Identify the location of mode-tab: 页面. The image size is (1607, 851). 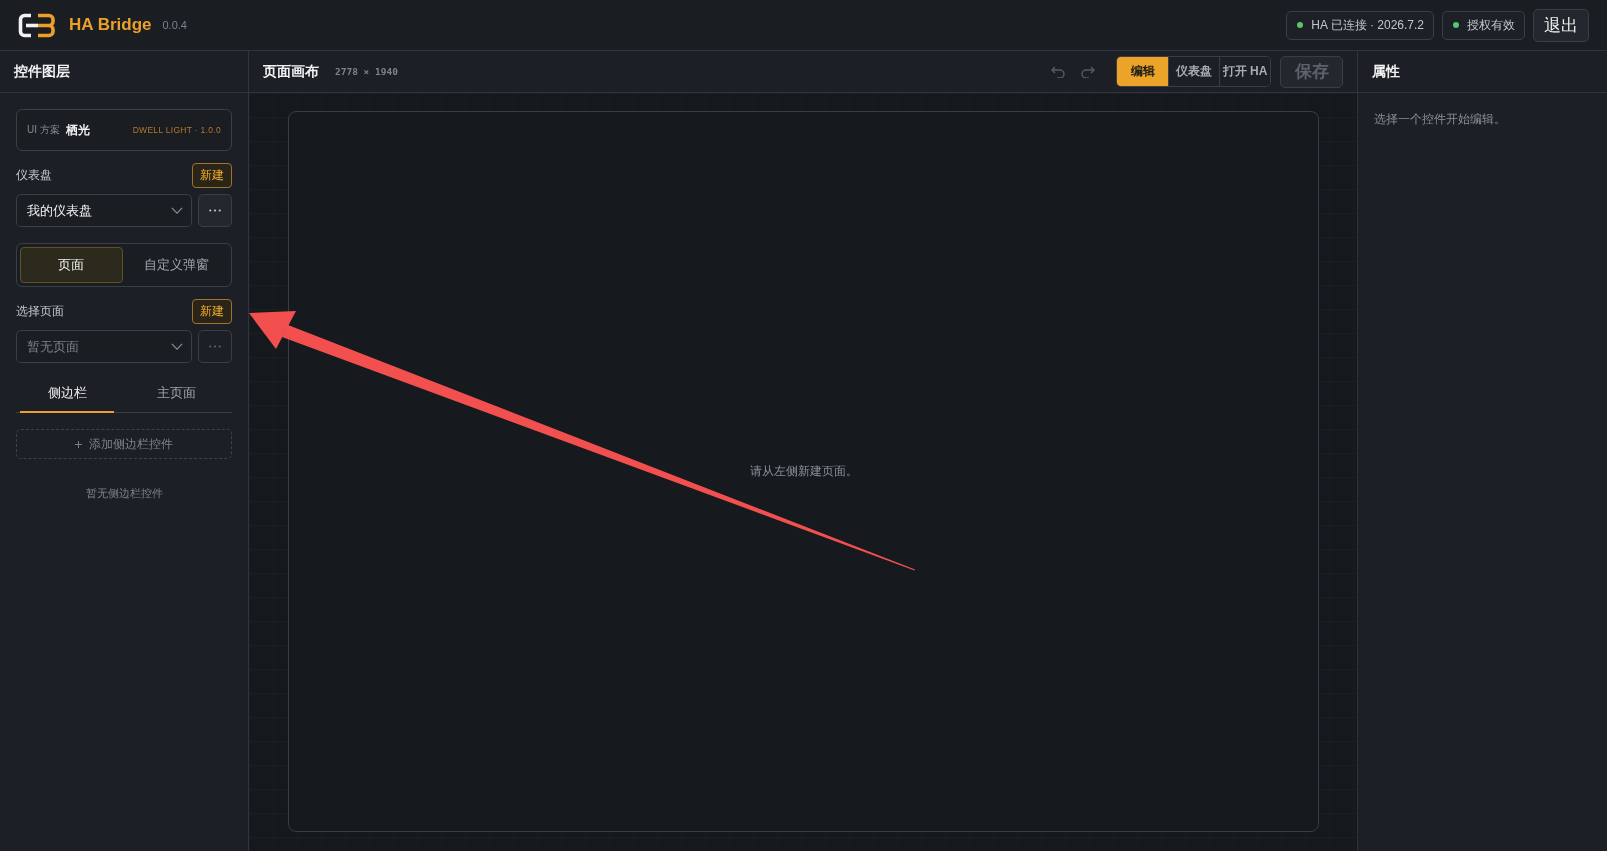
(71, 265).